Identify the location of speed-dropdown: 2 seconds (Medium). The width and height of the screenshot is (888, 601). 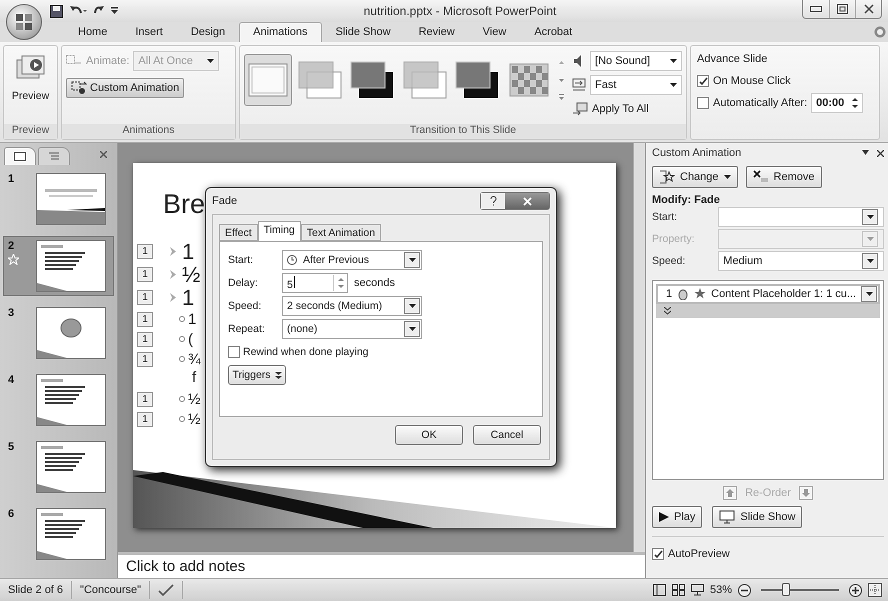
(352, 306).